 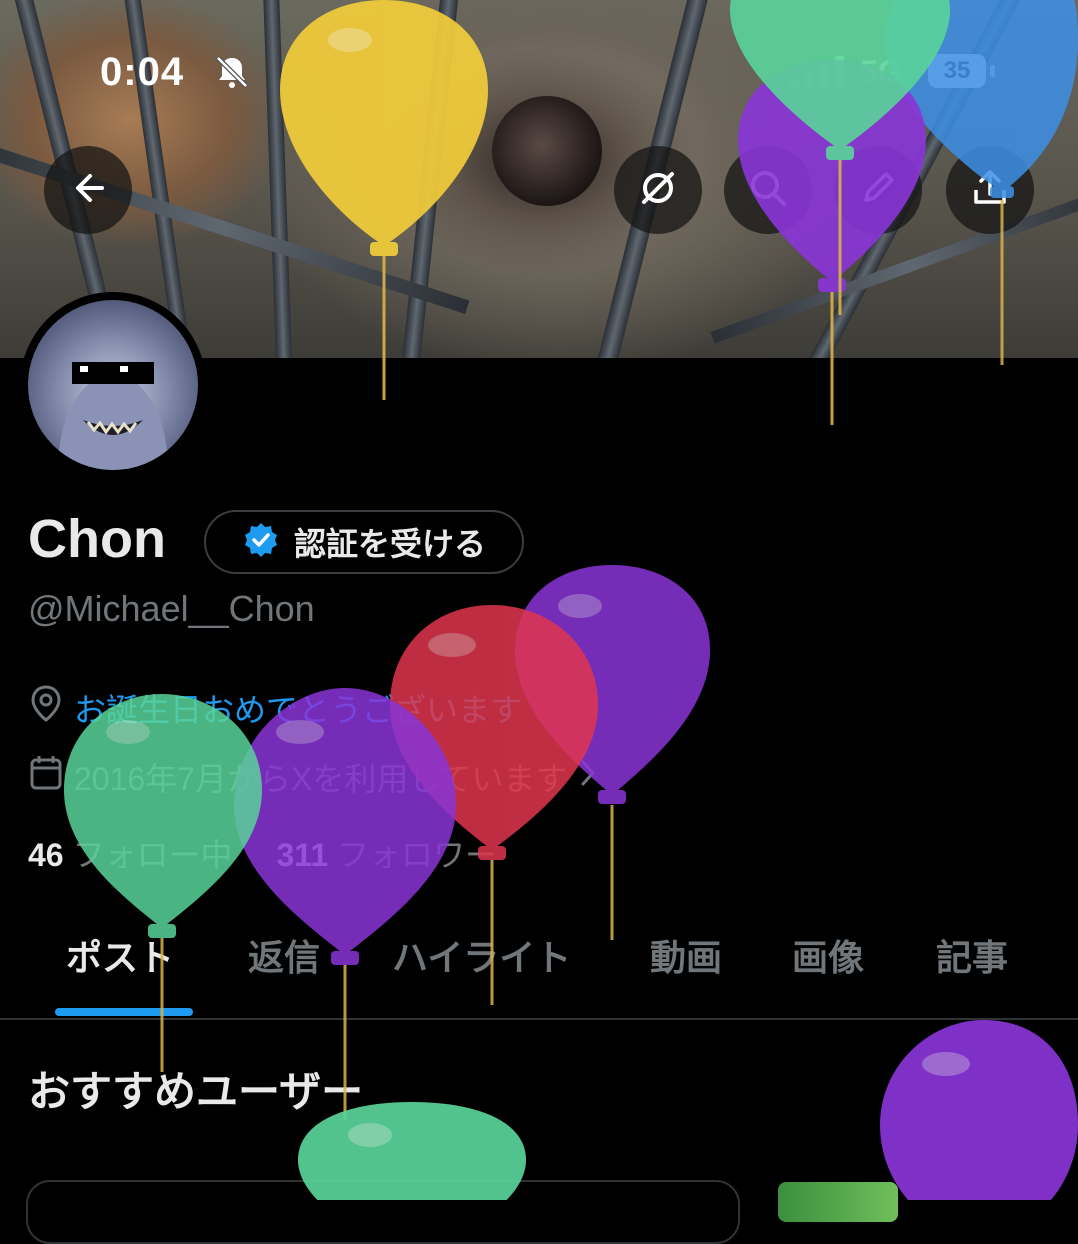 I want to click on birthday-row: お誕生日おめでとうございます, so click(x=275, y=708).